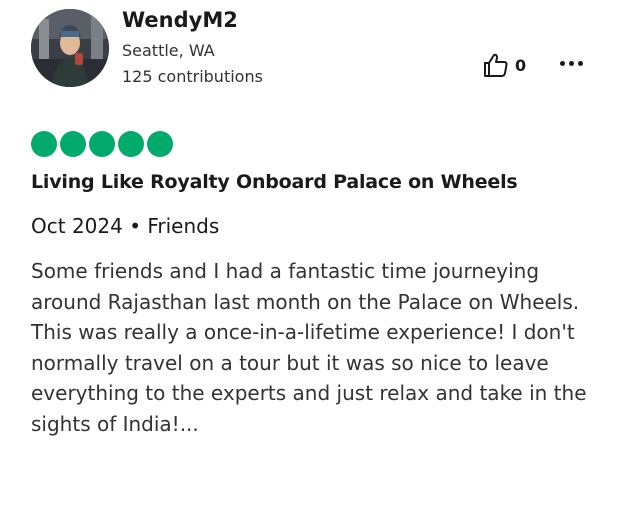 Image resolution: width=623 pixels, height=514 pixels. I want to click on user-photo, so click(70, 48).